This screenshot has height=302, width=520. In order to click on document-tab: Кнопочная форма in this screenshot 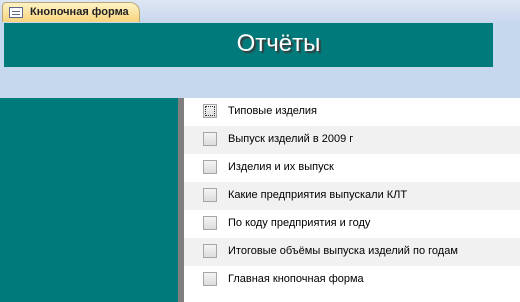, I will do `click(71, 12)`.